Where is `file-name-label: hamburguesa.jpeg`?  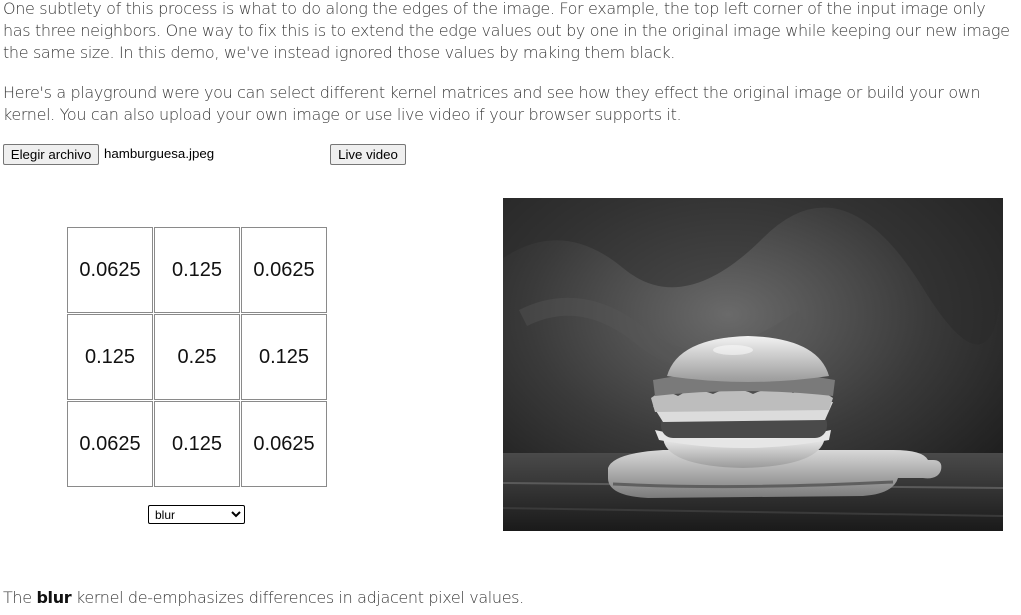 file-name-label: hamburguesa.jpeg is located at coordinates (159, 153).